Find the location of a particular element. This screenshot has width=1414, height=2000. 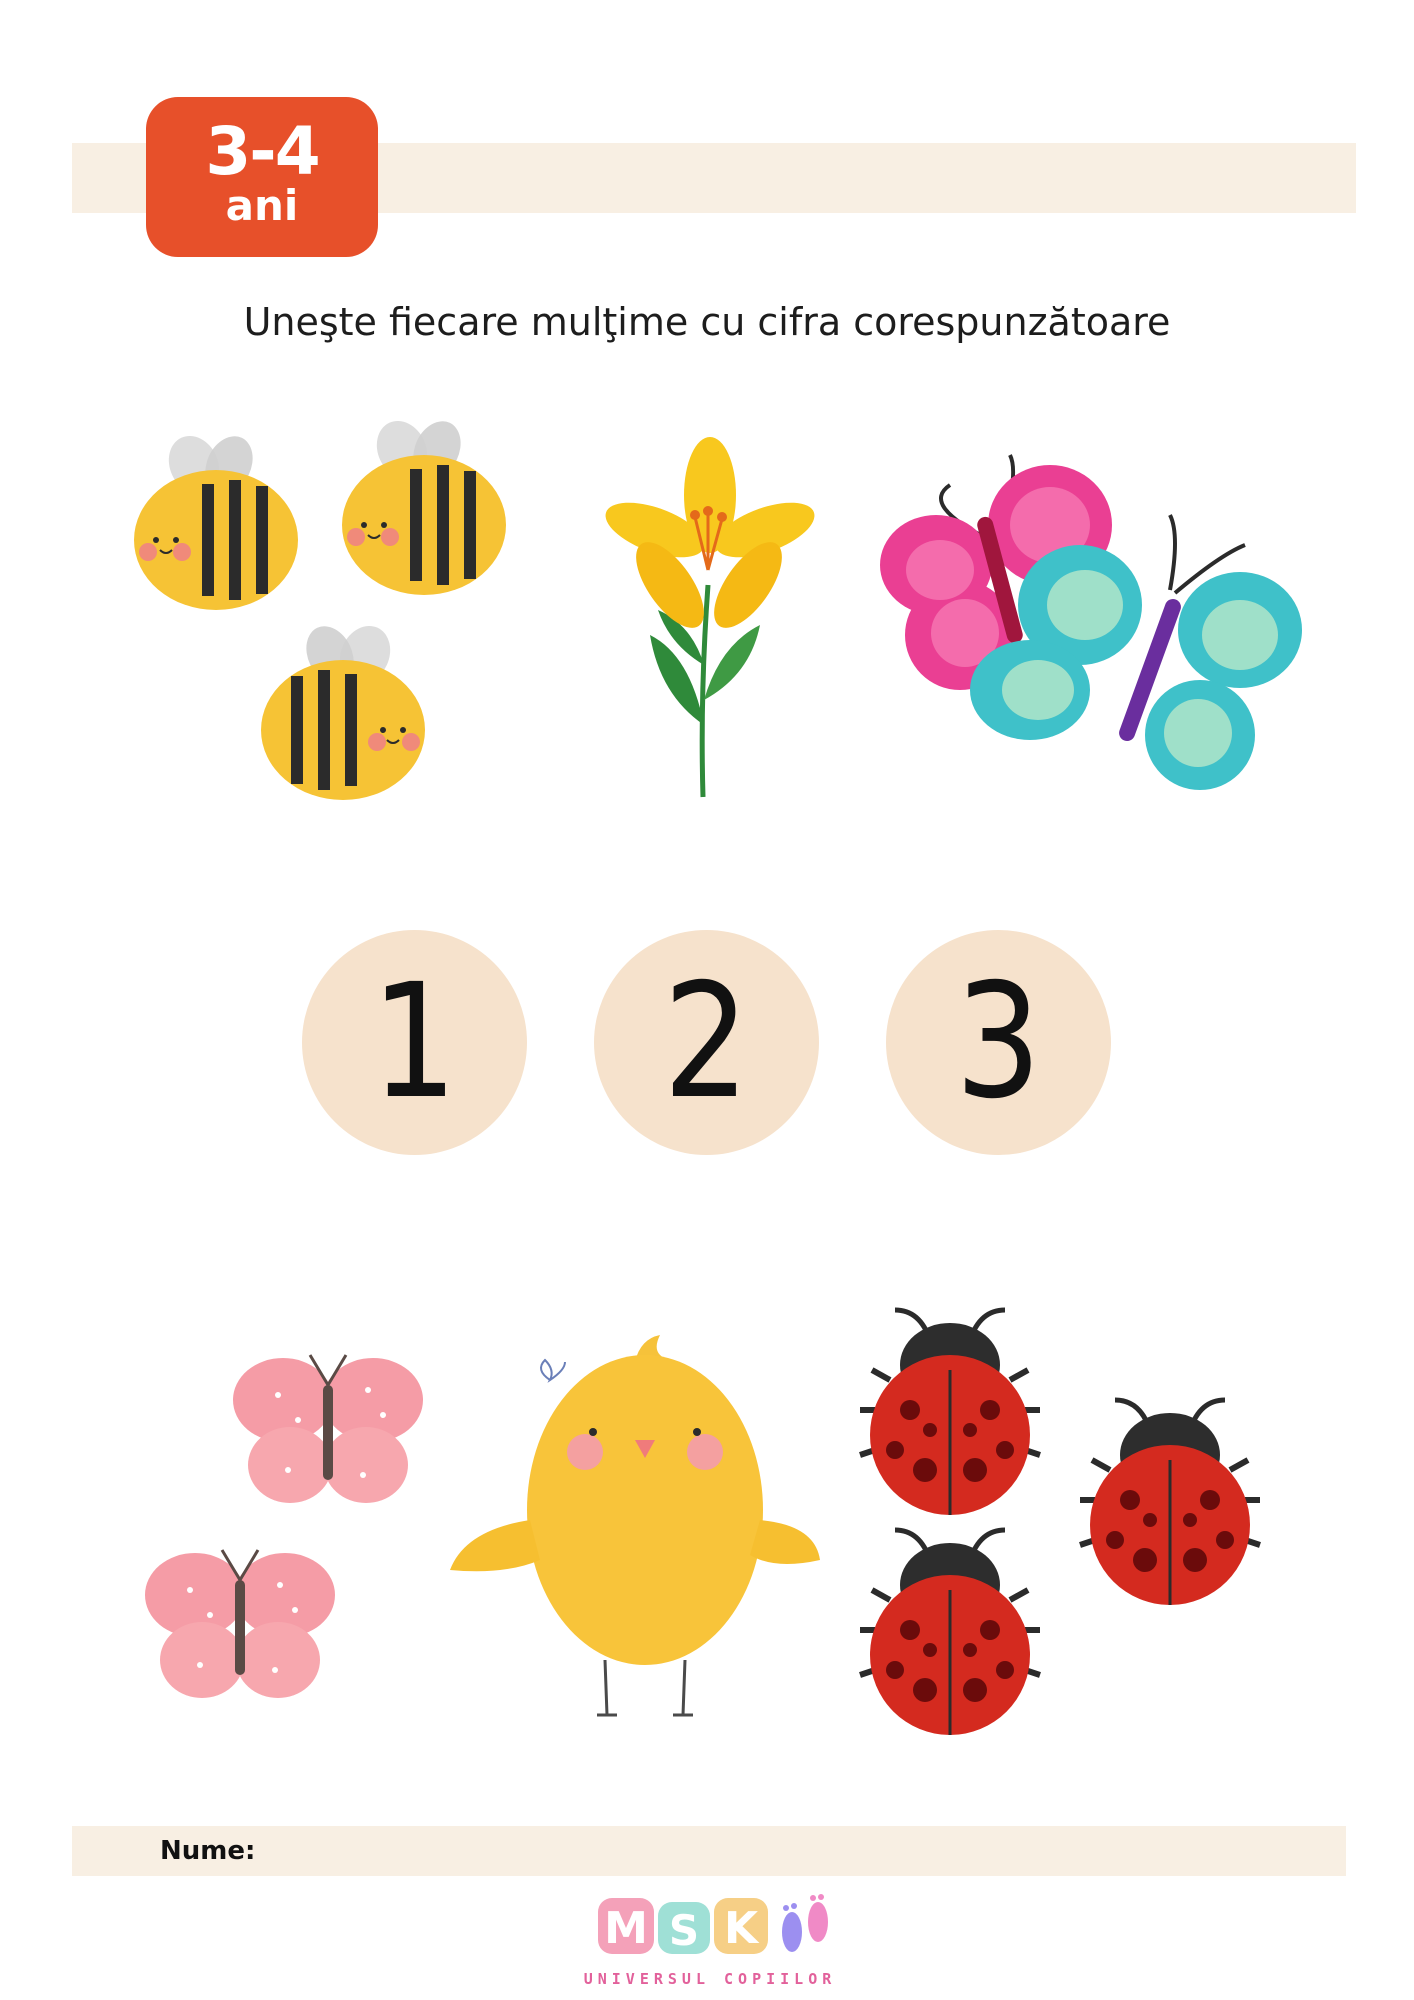

brand-logo: M S K UNIVERSUL COPIILOR is located at coordinates (710, 1943).